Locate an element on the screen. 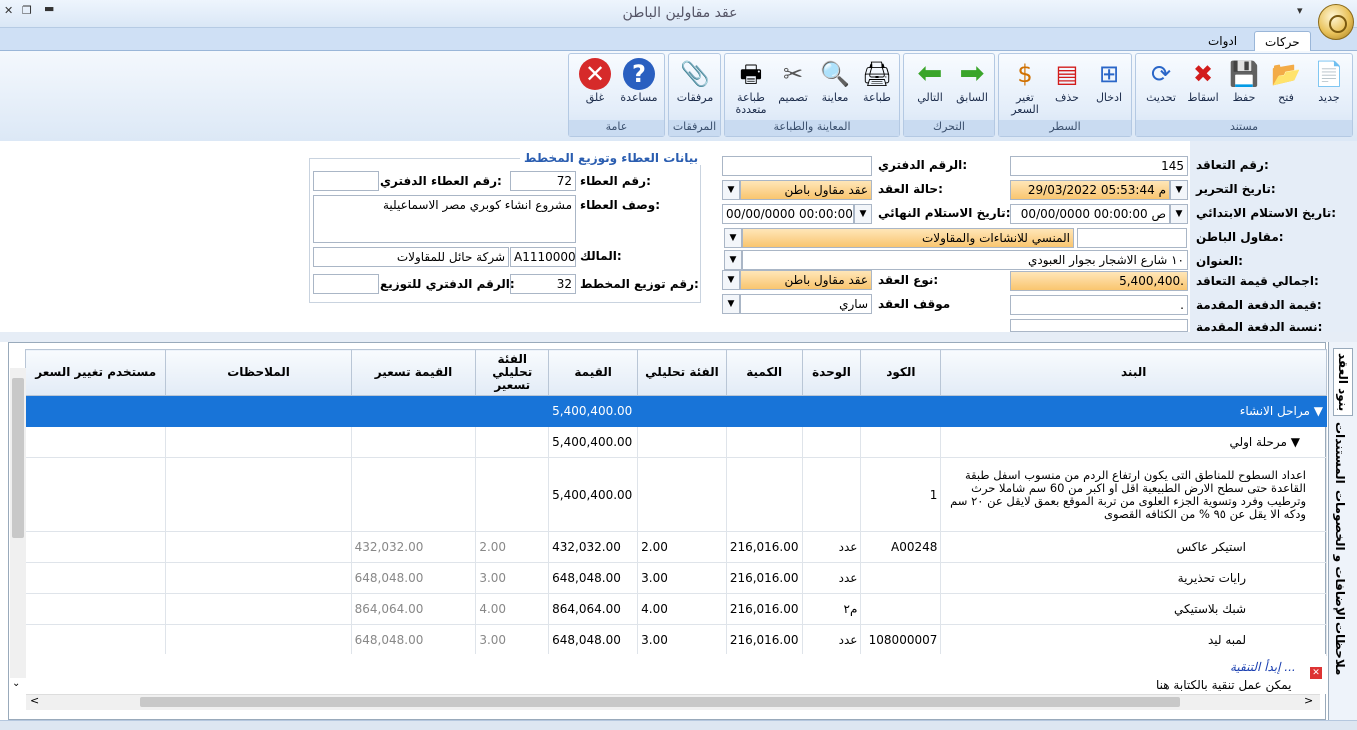  previous-button: ➡ السابق is located at coordinates (972, 88).